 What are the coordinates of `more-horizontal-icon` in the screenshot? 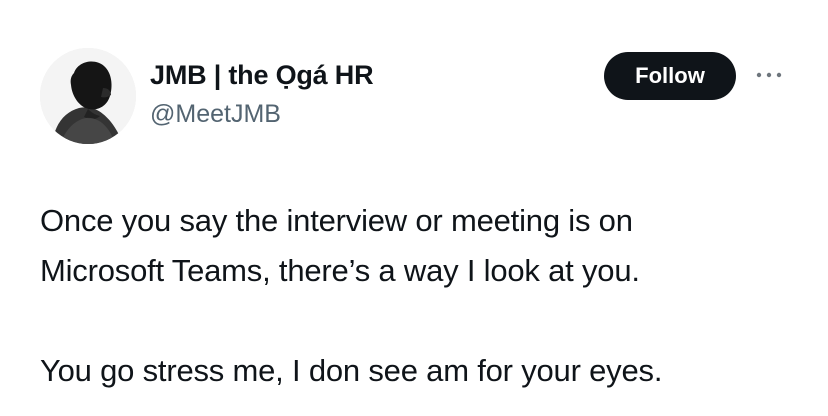 It's located at (769, 75).